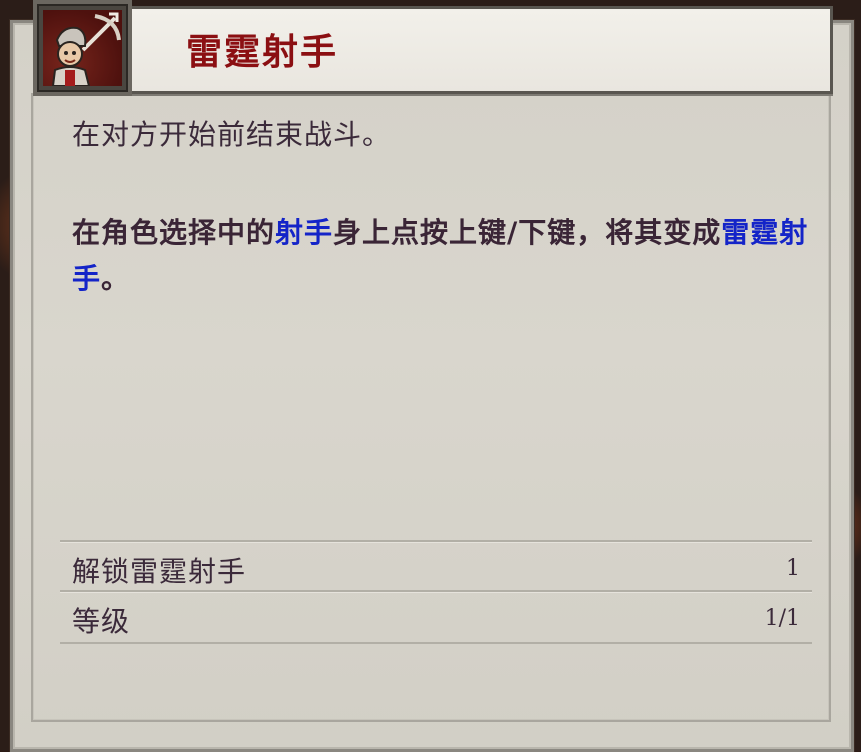 The width and height of the screenshot is (861, 752). What do you see at coordinates (304, 232) in the screenshot?
I see `desc-highlight-archer: 射手` at bounding box center [304, 232].